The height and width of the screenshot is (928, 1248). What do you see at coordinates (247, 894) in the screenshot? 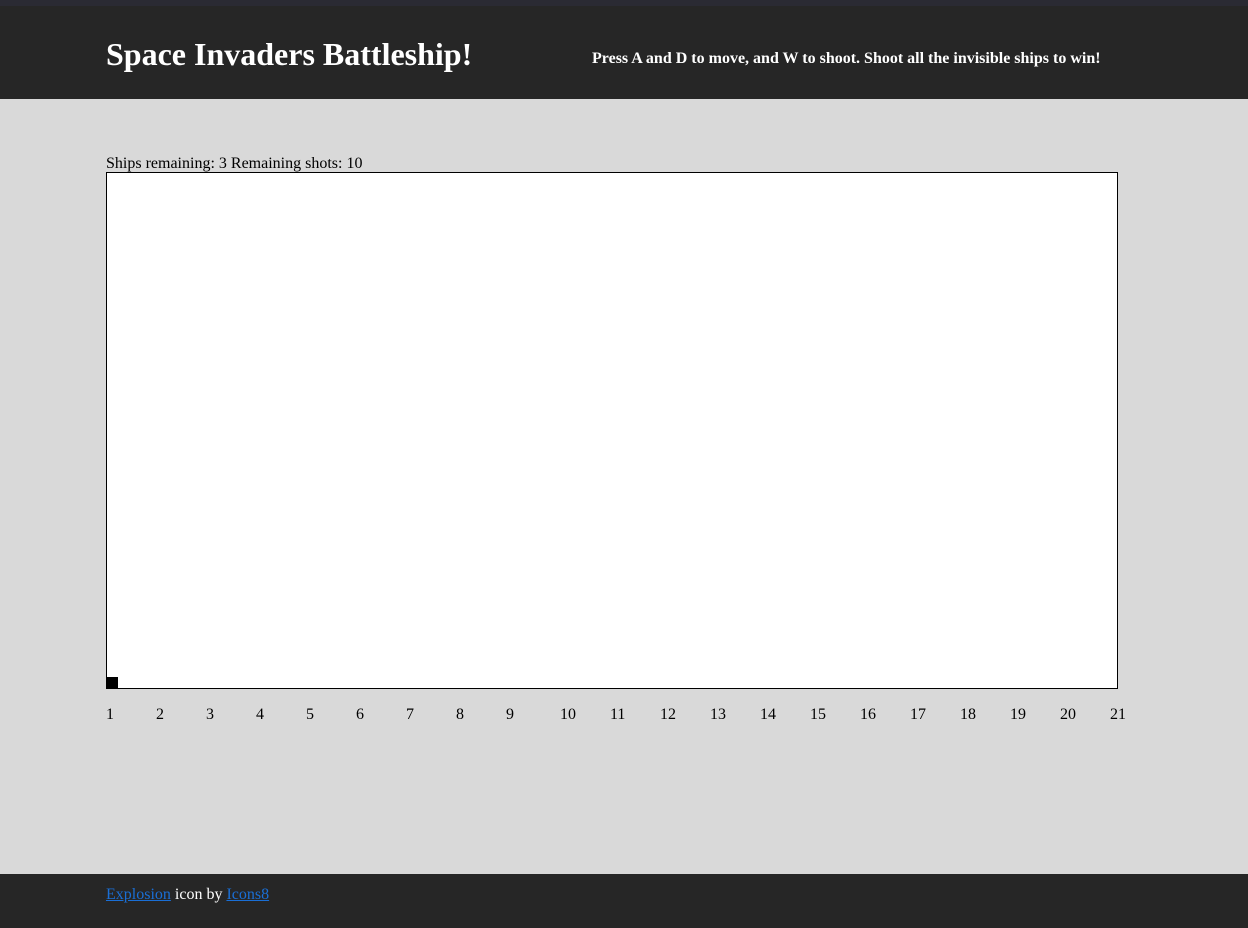
I see `icons8-link: Icons8` at bounding box center [247, 894].